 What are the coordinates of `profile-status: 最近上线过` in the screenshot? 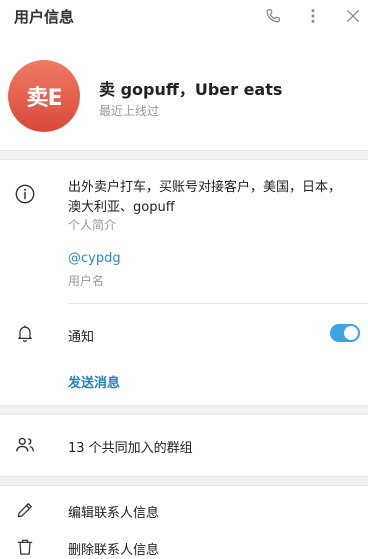 It's located at (129, 111).